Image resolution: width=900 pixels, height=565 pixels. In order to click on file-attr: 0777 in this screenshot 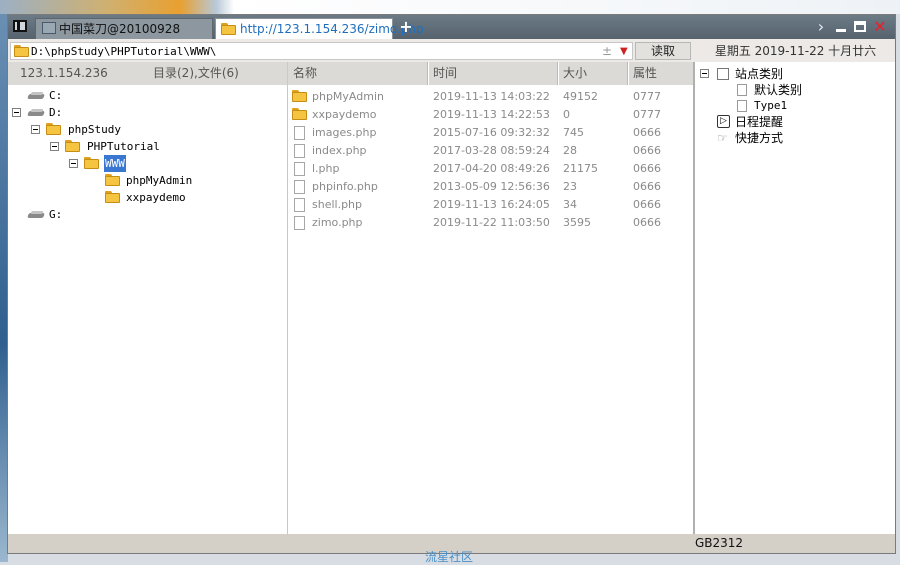, I will do `click(647, 114)`.